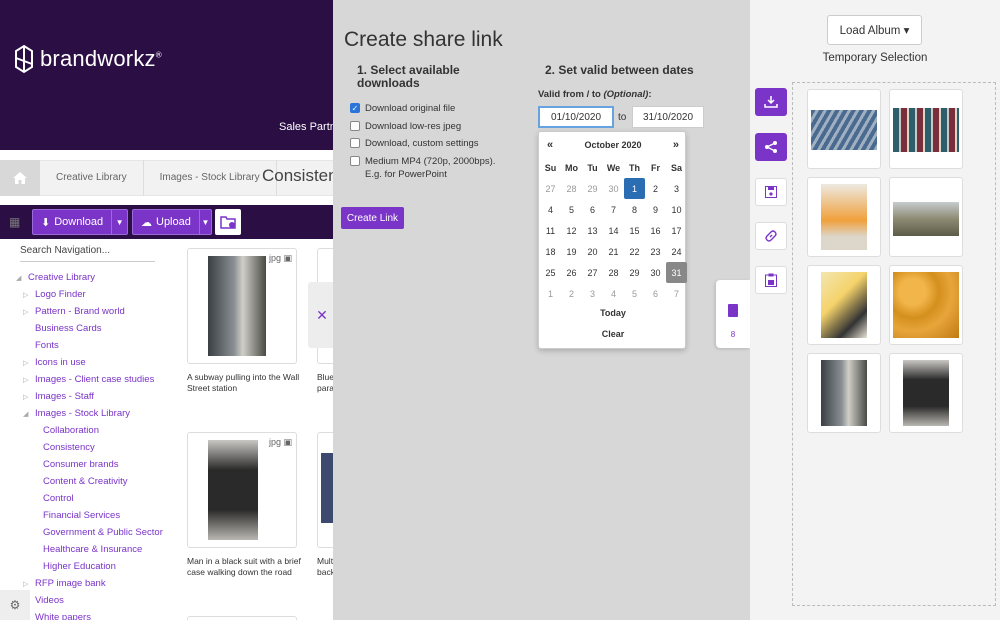  What do you see at coordinates (771, 280) in the screenshot?
I see `clipboard-icon` at bounding box center [771, 280].